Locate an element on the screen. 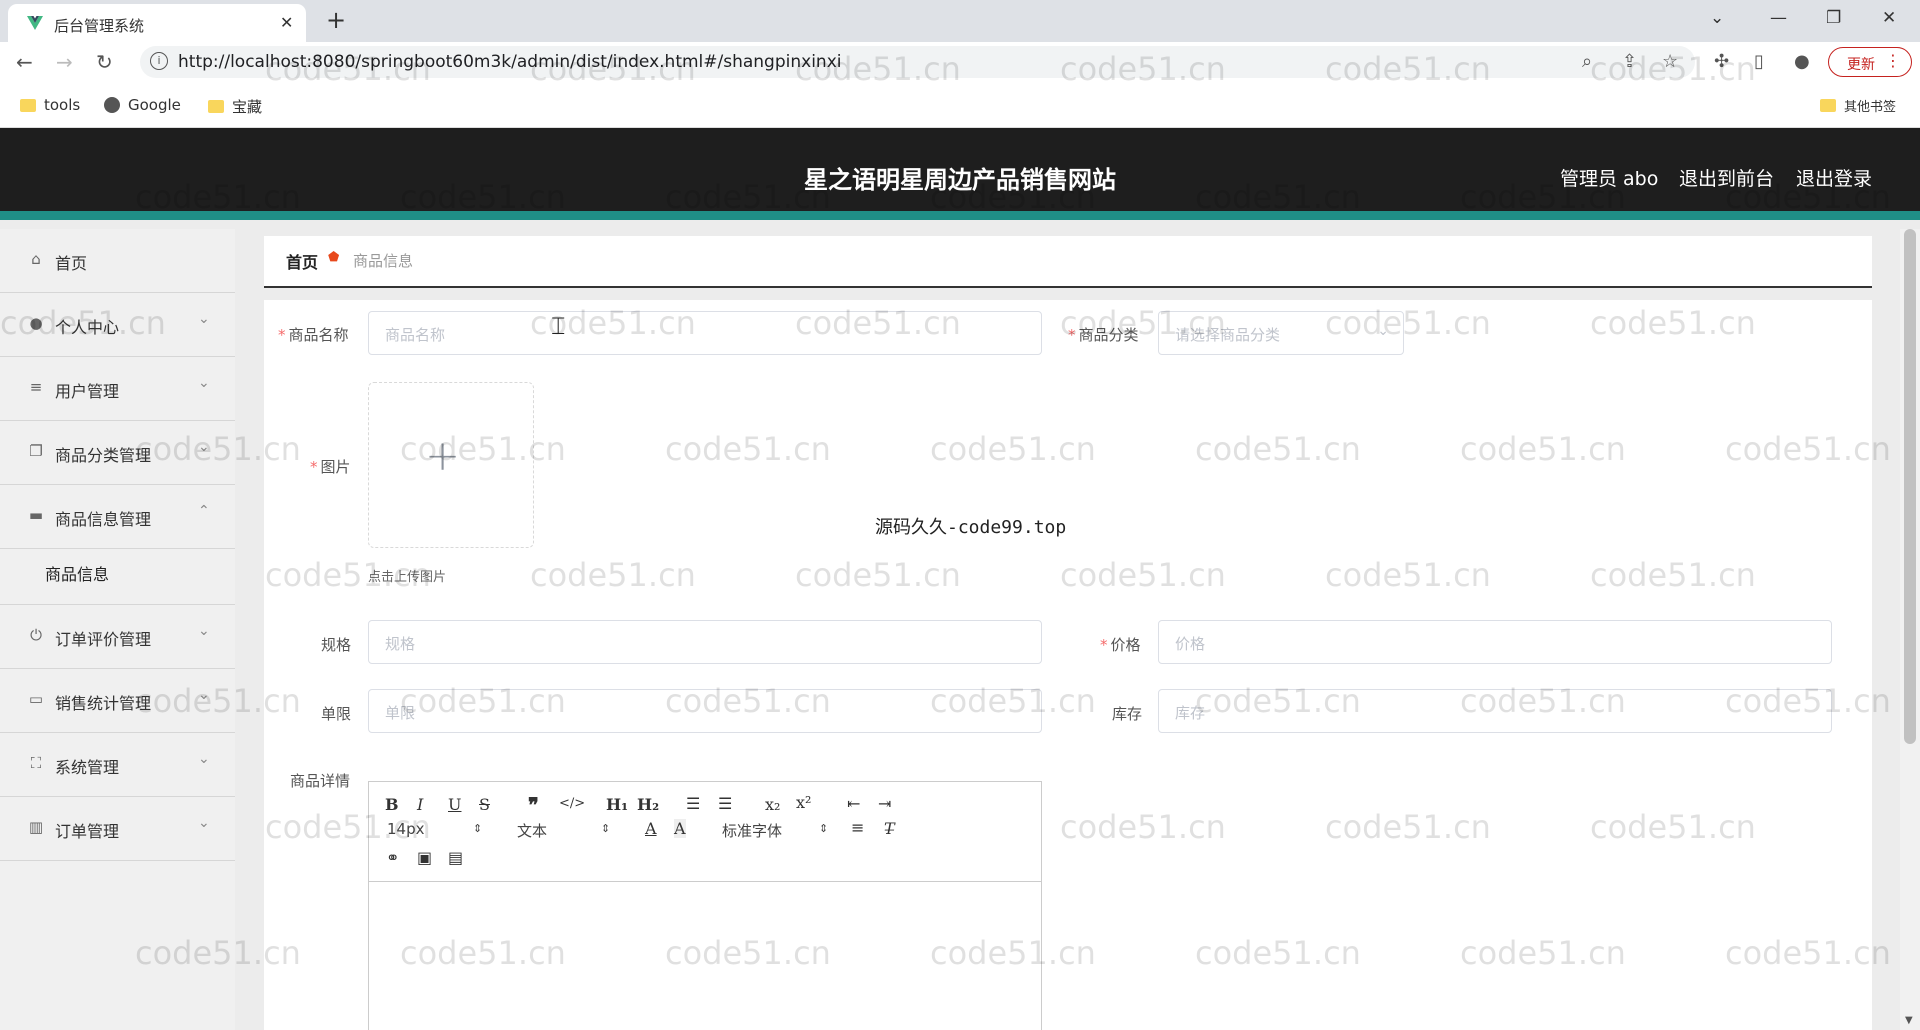 The height and width of the screenshot is (1030, 1920). superscript-icon: x² is located at coordinates (803, 802).